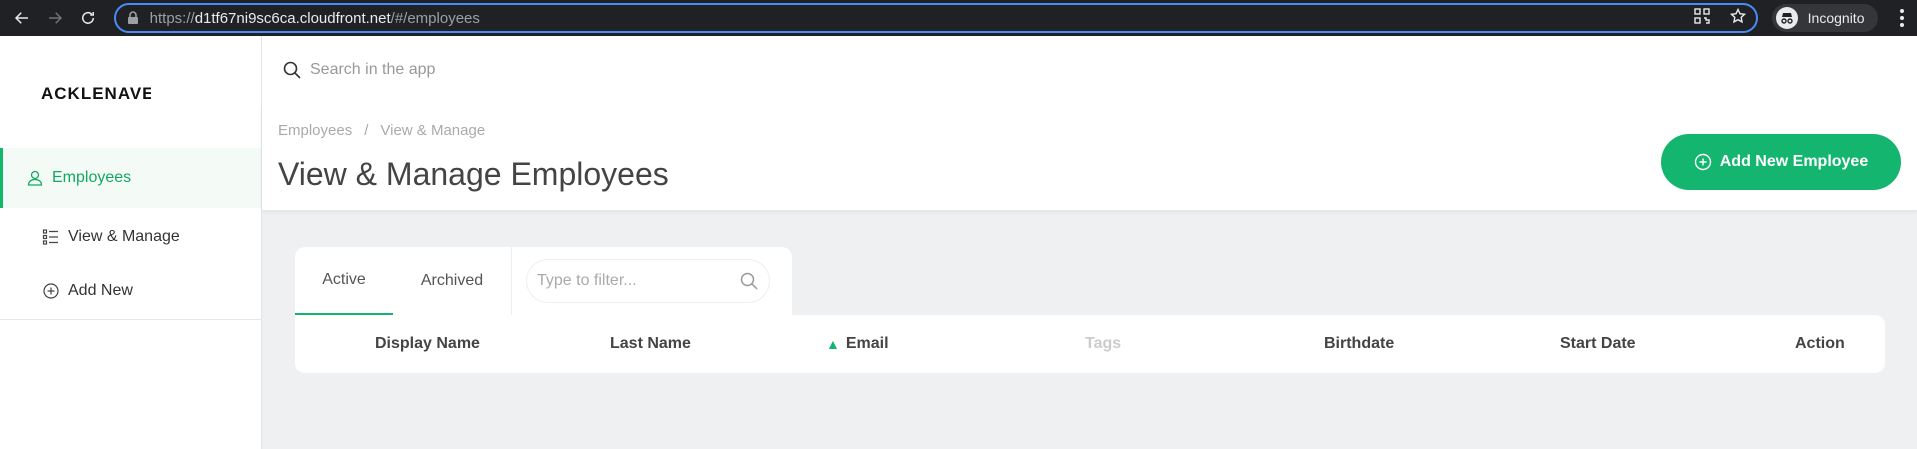 The height and width of the screenshot is (449, 1917). Describe the element at coordinates (21, 18) in the screenshot. I see `back-arrow-icon` at that location.